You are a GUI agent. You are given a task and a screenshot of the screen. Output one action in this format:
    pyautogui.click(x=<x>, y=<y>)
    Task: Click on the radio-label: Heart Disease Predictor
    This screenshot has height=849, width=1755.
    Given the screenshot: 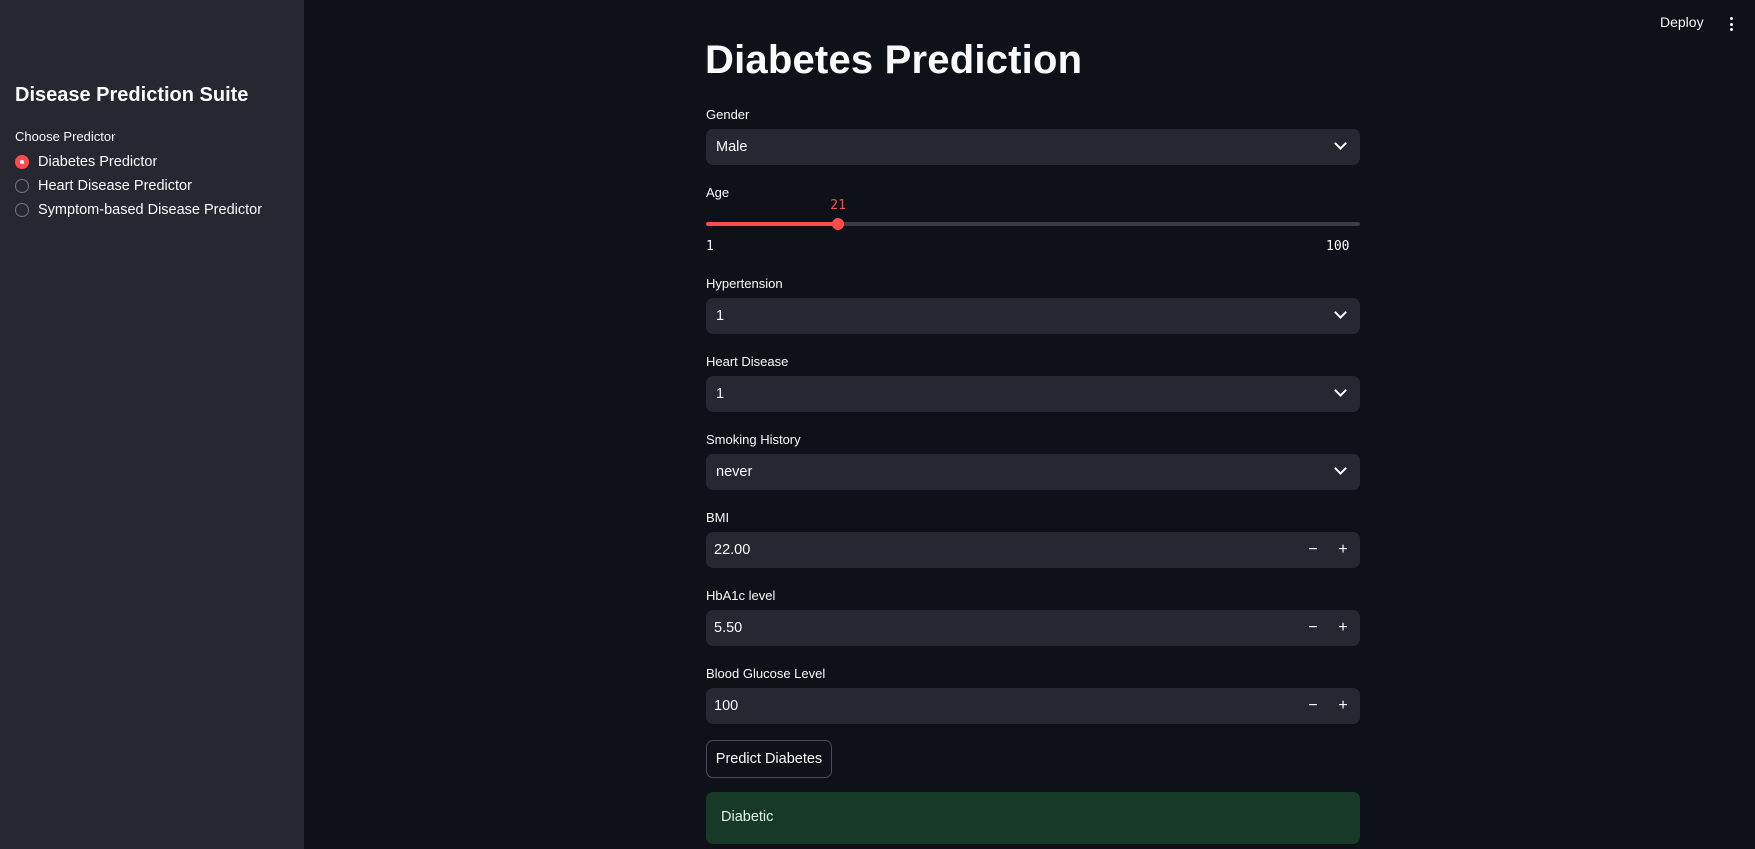 What is the action you would take?
    pyautogui.click(x=115, y=186)
    